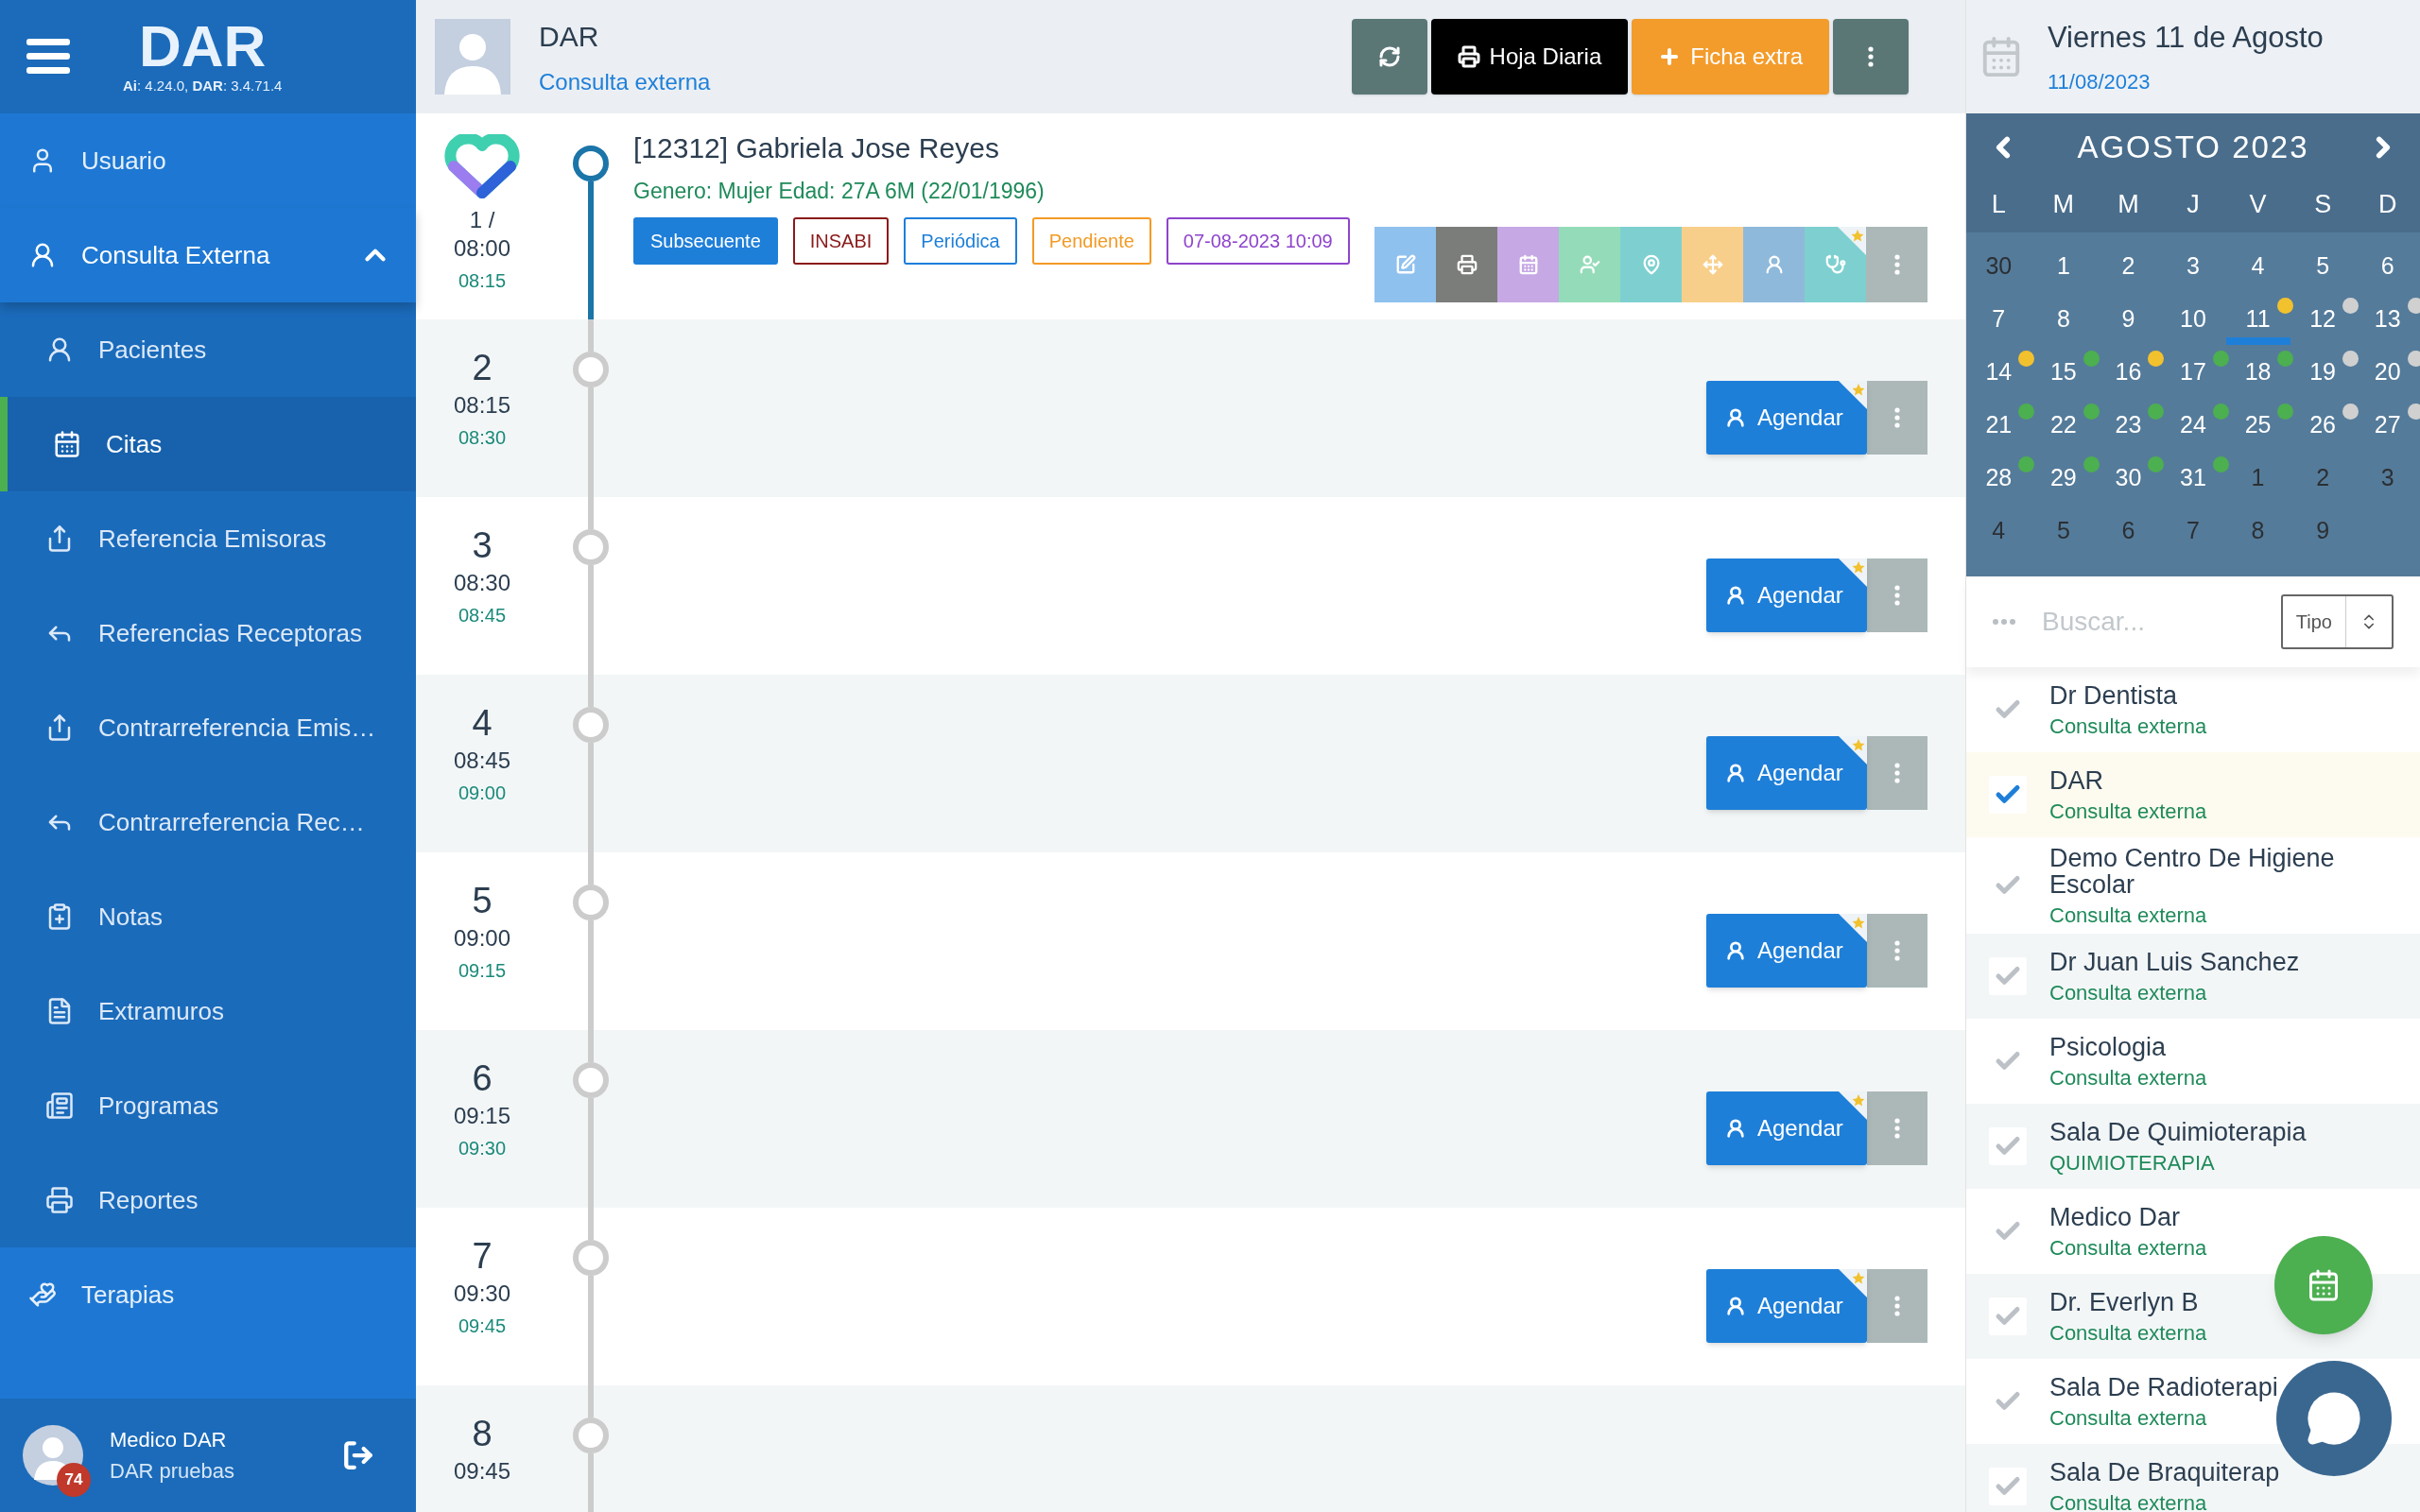 The width and height of the screenshot is (2420, 1512). What do you see at coordinates (482, 248) in the screenshot?
I see `slot-start-time: 08:00` at bounding box center [482, 248].